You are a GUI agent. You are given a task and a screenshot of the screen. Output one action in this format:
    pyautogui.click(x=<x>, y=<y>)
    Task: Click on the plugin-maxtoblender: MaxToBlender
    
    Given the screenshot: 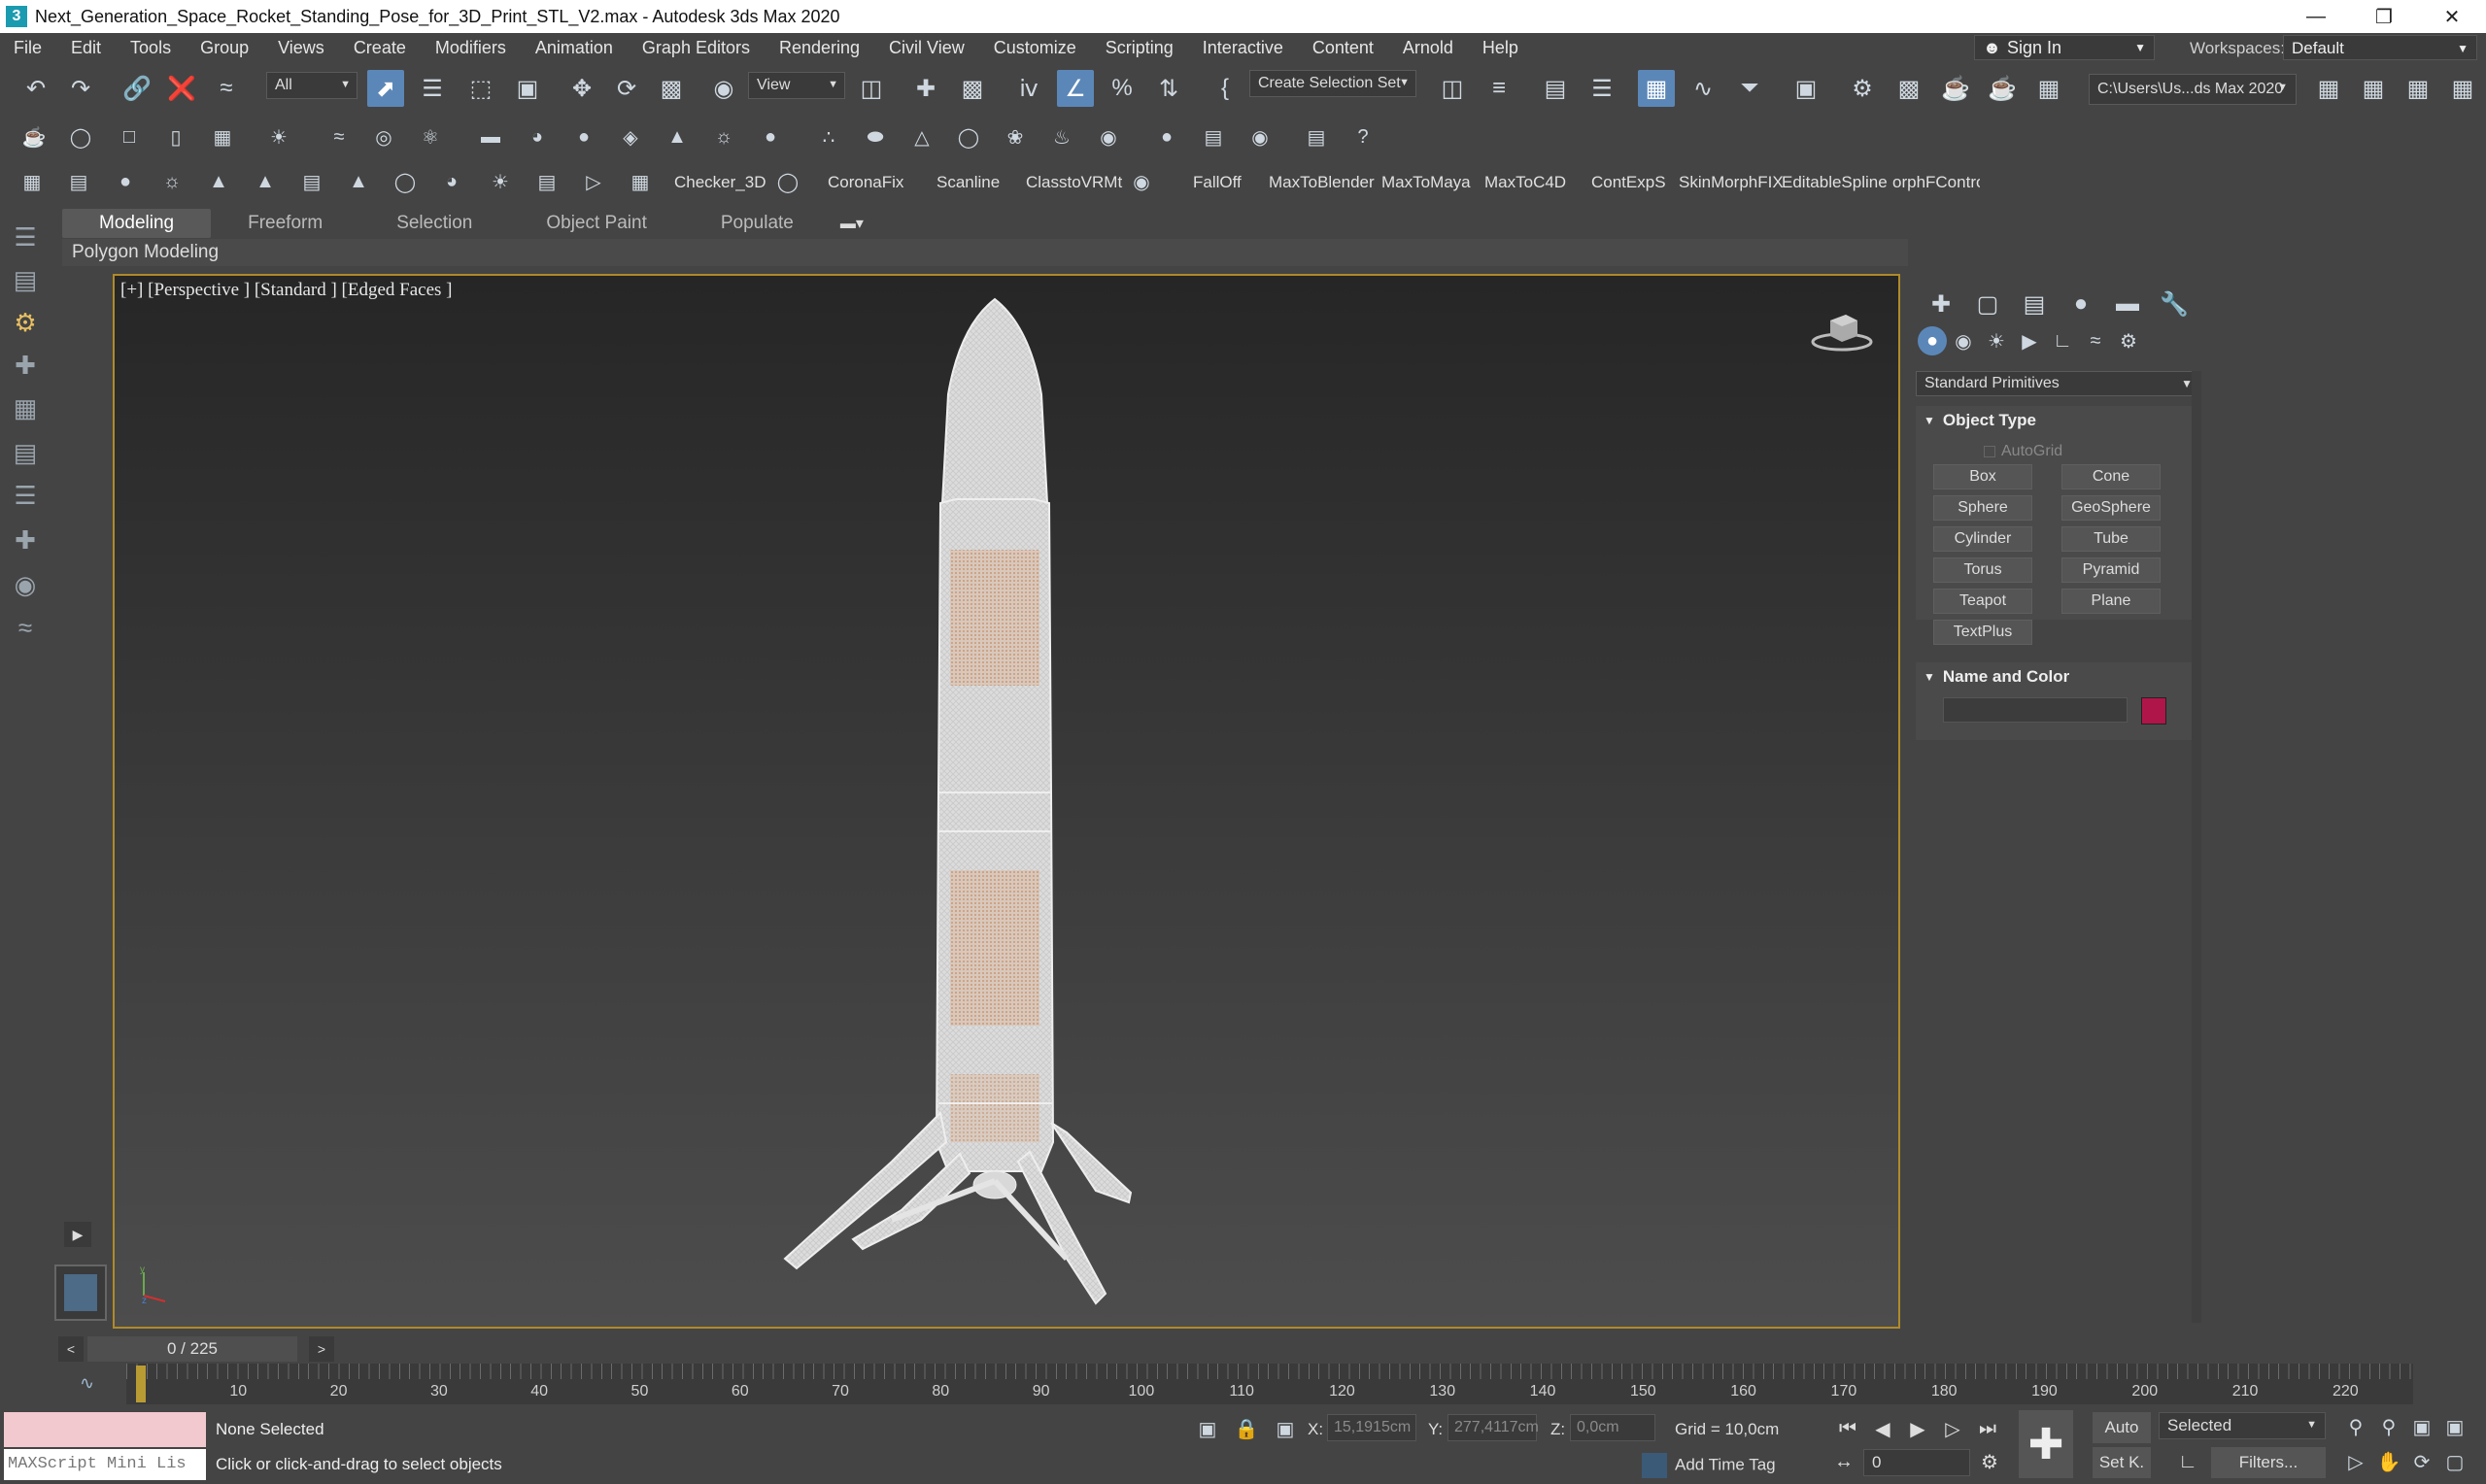 What is the action you would take?
    pyautogui.click(x=1322, y=182)
    